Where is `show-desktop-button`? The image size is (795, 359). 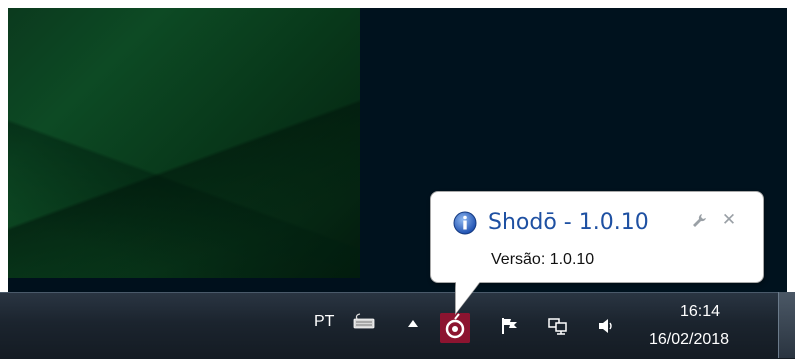 show-desktop-button is located at coordinates (786, 325).